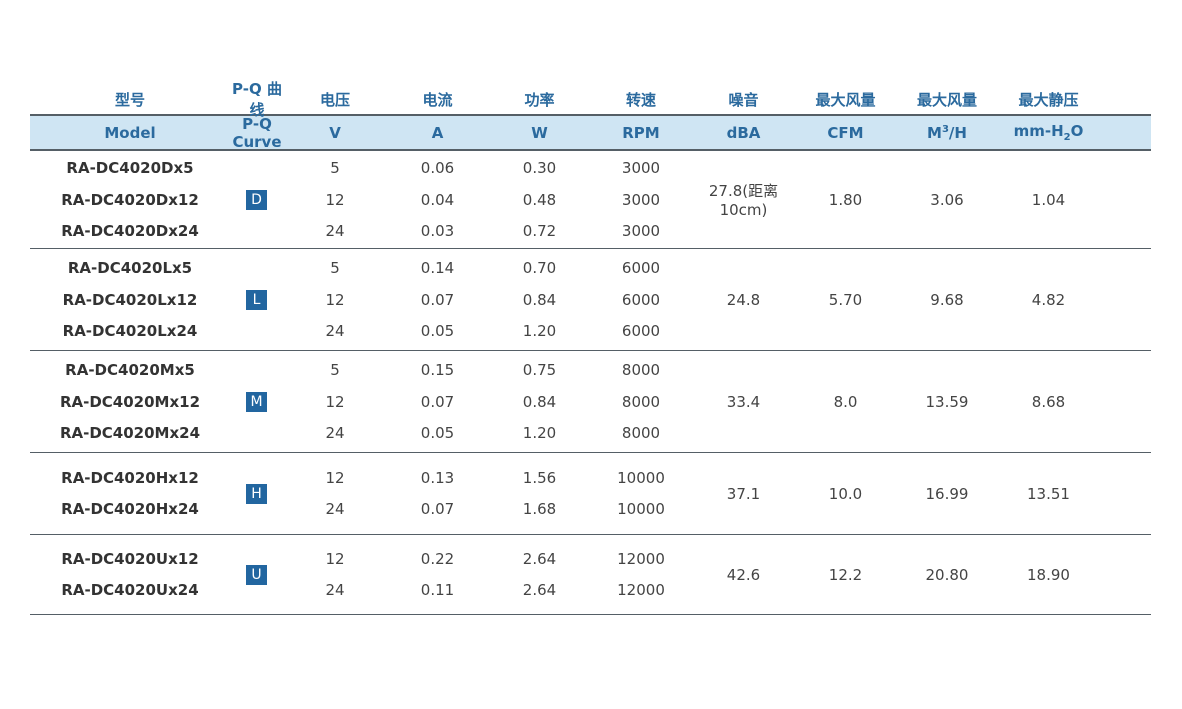 This screenshot has width=1182, height=709. What do you see at coordinates (256, 401) in the screenshot?
I see `pq-curve-badge-m: M` at bounding box center [256, 401].